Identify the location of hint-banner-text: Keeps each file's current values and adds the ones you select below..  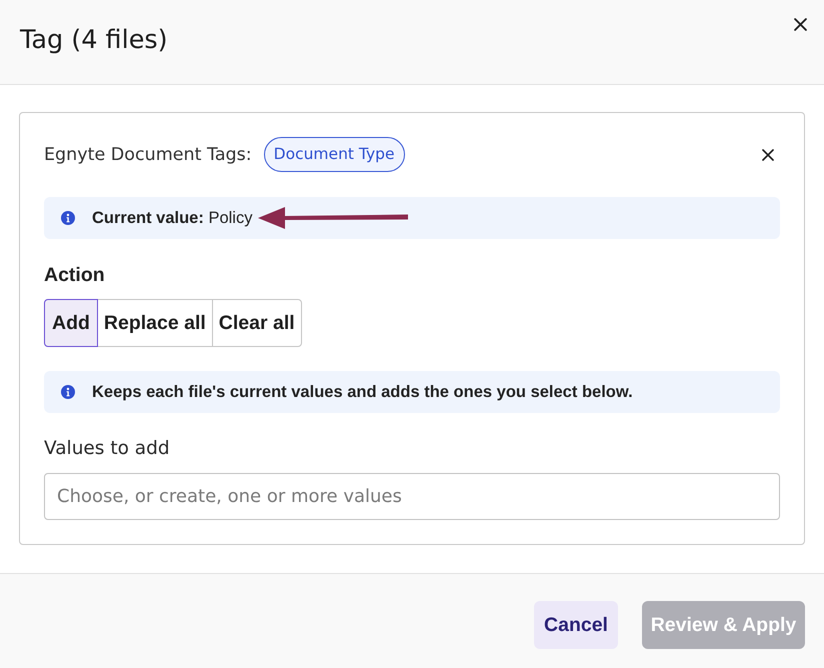
(362, 392).